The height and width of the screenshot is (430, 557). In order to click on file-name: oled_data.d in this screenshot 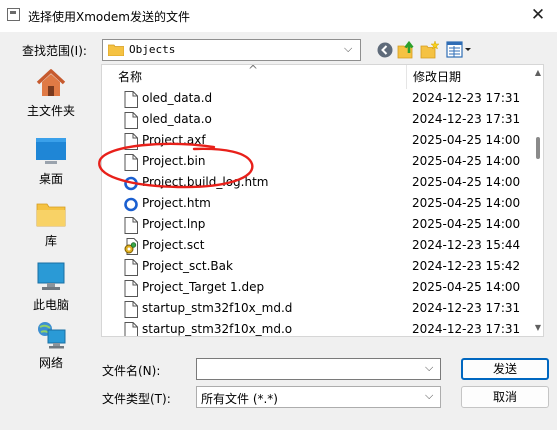, I will do `click(177, 98)`.